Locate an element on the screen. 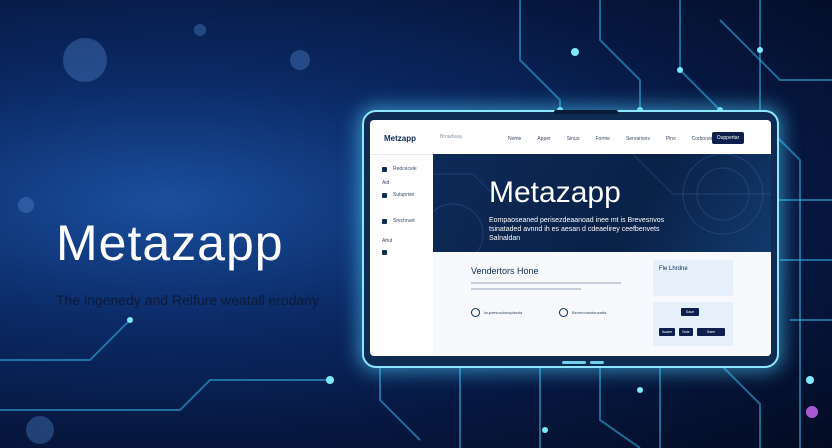  nav-item: Plns is located at coordinates (671, 139).